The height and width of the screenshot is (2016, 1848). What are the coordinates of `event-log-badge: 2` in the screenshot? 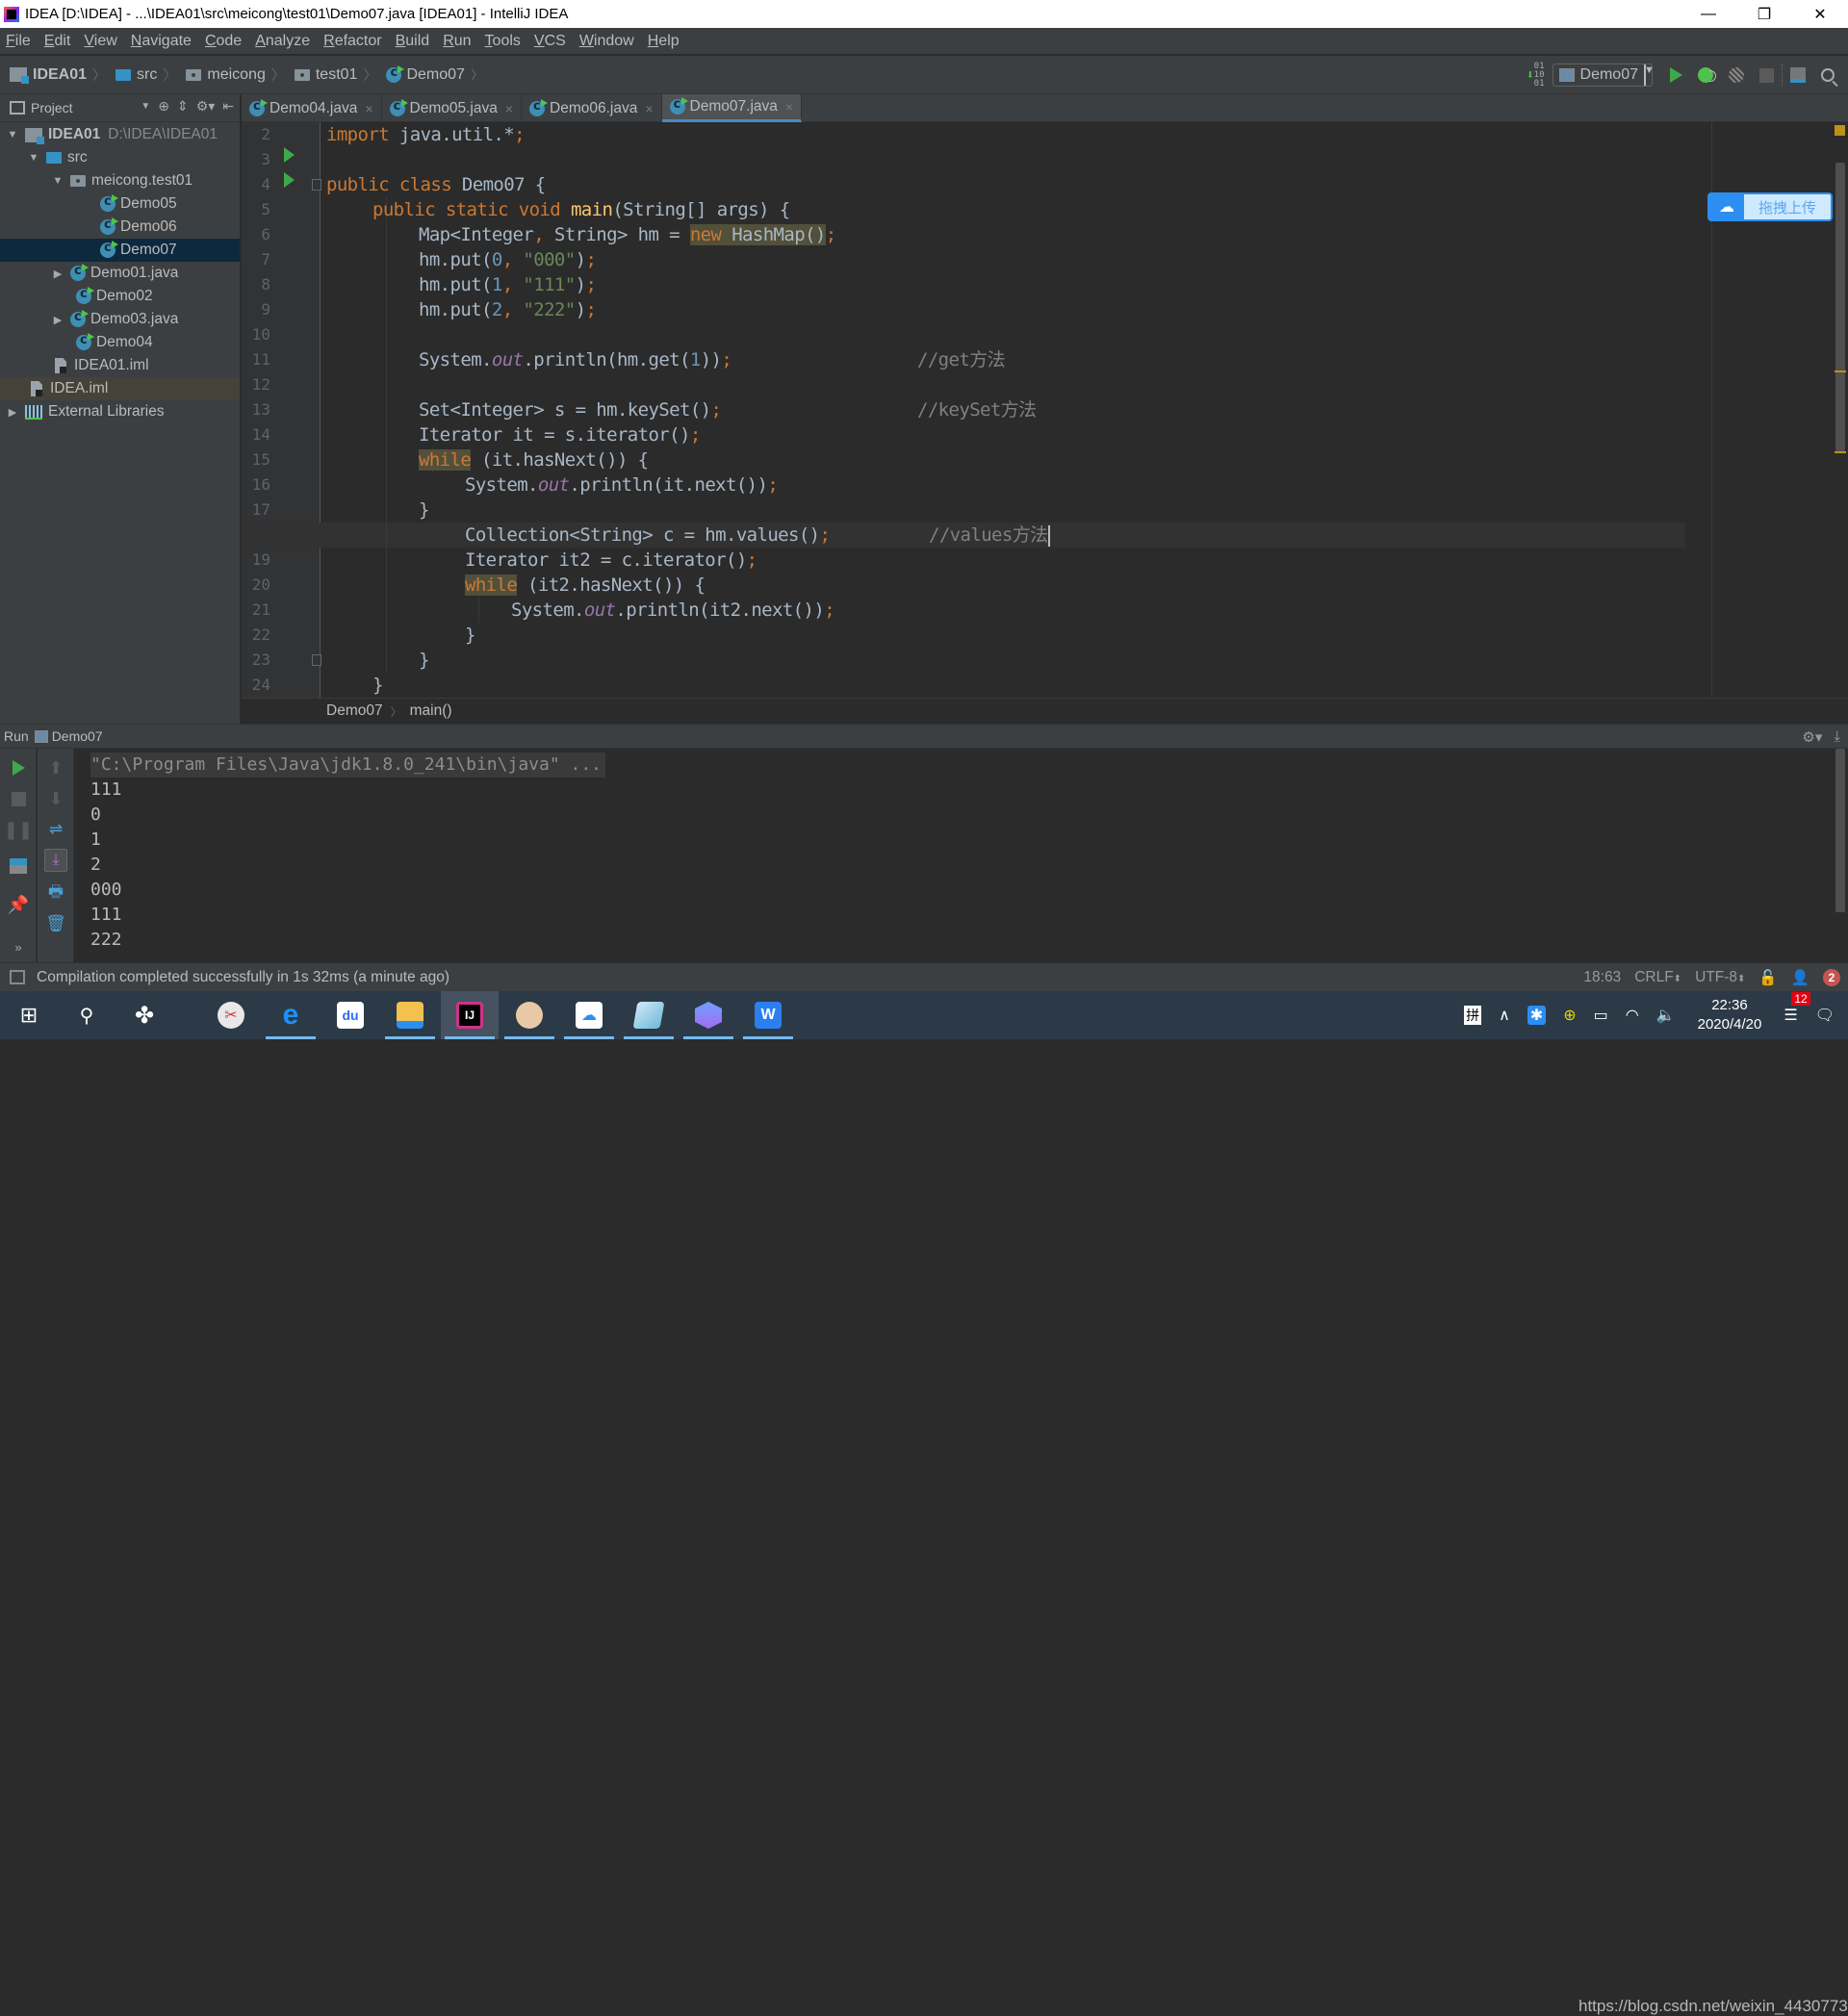 It's located at (1831, 977).